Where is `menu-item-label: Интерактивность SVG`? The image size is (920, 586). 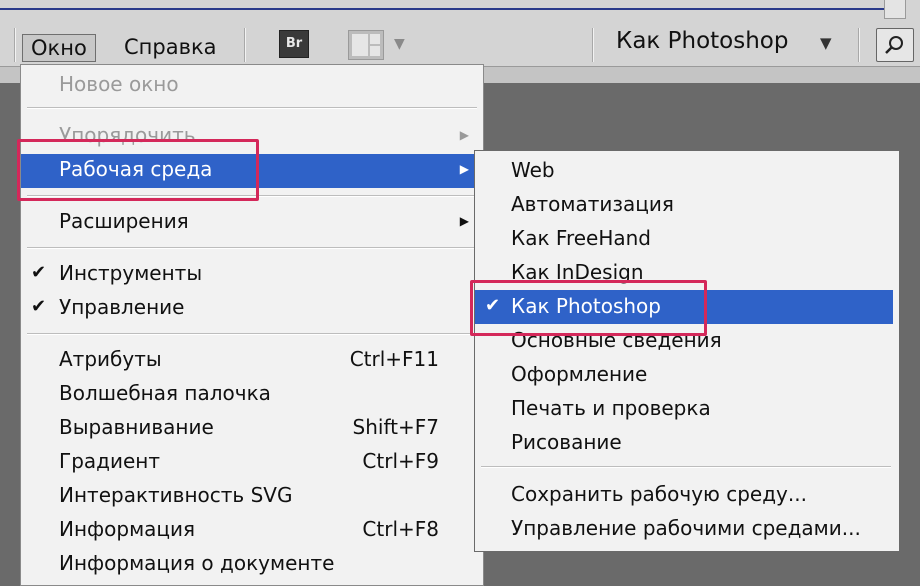 menu-item-label: Интерактивность SVG is located at coordinates (176, 495).